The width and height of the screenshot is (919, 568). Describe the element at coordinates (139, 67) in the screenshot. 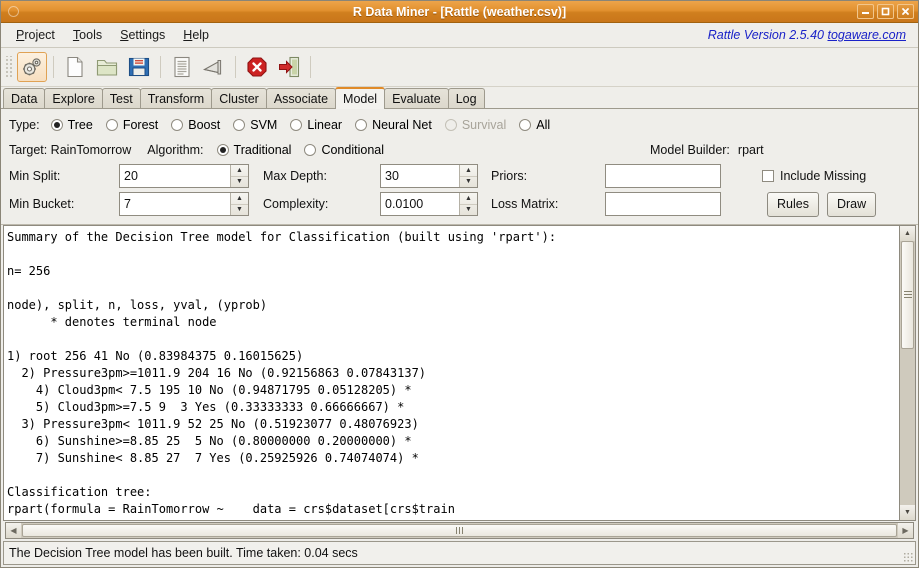

I see `save-icon` at that location.